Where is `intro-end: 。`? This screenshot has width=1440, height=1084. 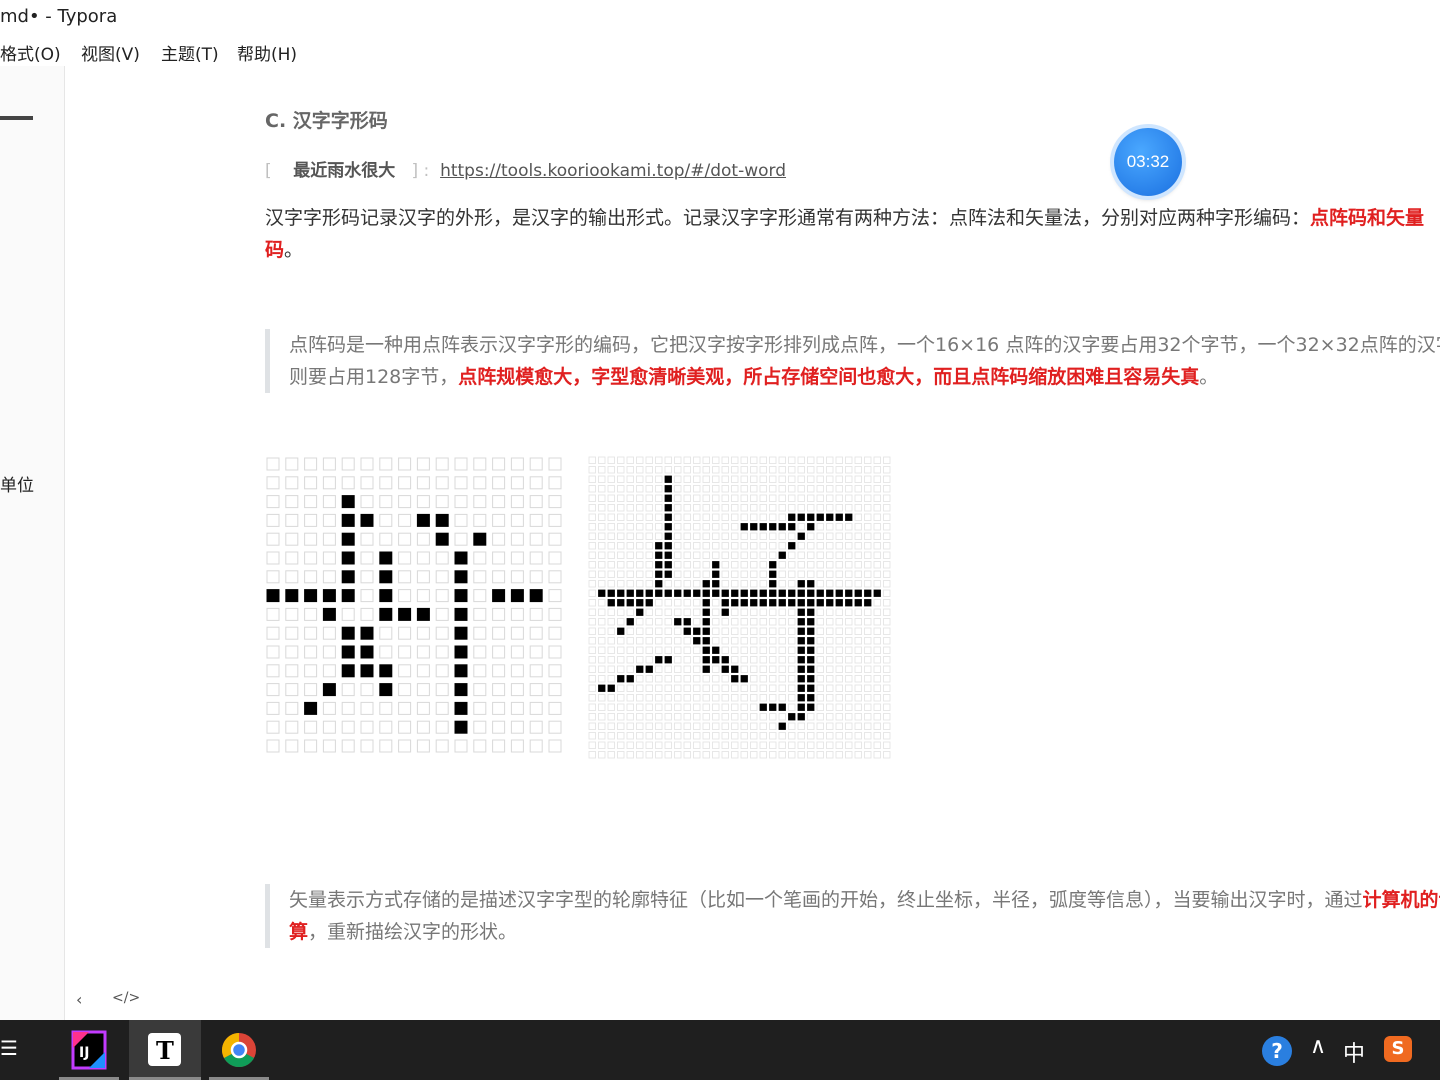
intro-end: 。 is located at coordinates (294, 250).